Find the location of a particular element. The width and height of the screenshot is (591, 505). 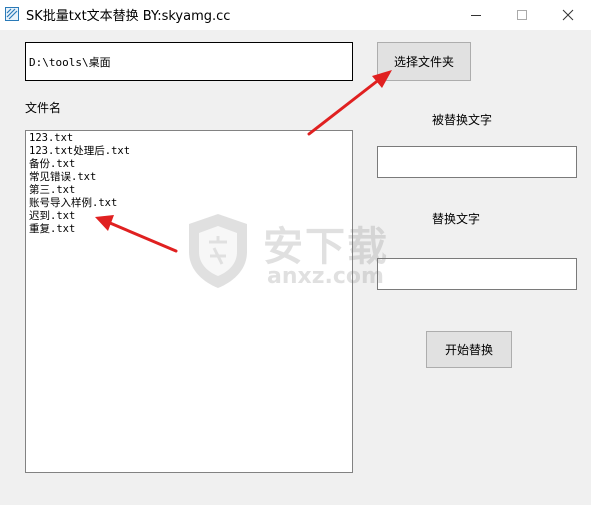

list-item: 账号导入样例.txt is located at coordinates (190, 203).